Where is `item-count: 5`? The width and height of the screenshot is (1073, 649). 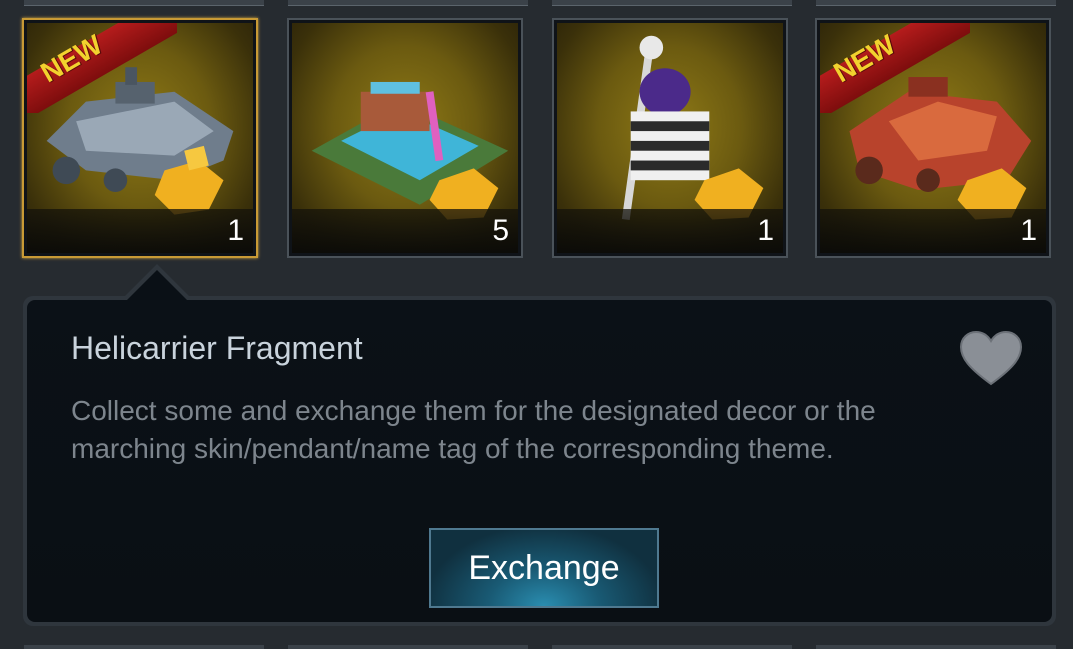 item-count: 5 is located at coordinates (500, 230).